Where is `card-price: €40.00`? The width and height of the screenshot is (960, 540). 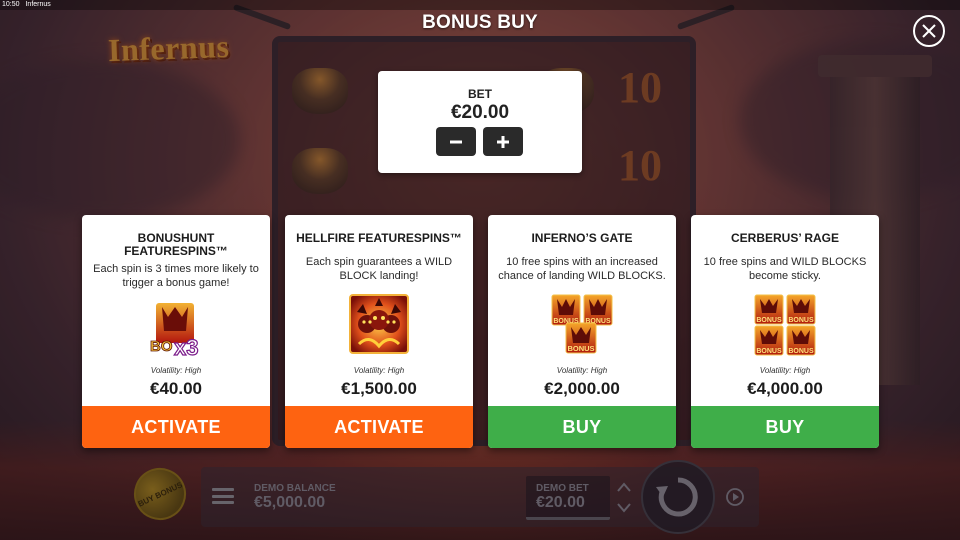 card-price: €40.00 is located at coordinates (176, 388).